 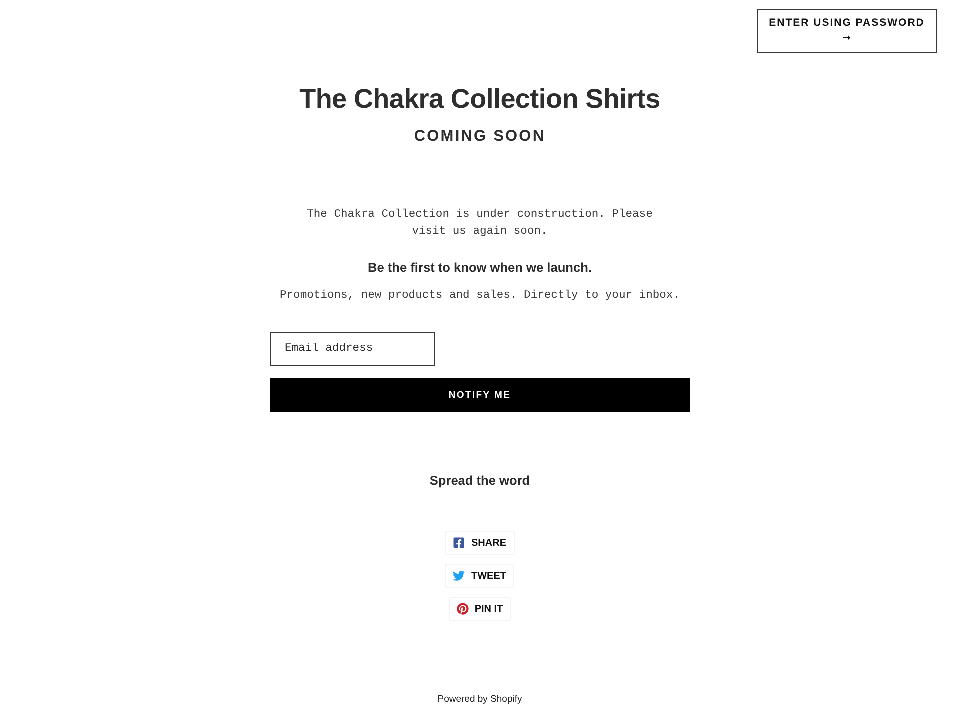 What do you see at coordinates (480, 137) in the screenshot?
I see `coming-soon-subtitle: COMING SOON` at bounding box center [480, 137].